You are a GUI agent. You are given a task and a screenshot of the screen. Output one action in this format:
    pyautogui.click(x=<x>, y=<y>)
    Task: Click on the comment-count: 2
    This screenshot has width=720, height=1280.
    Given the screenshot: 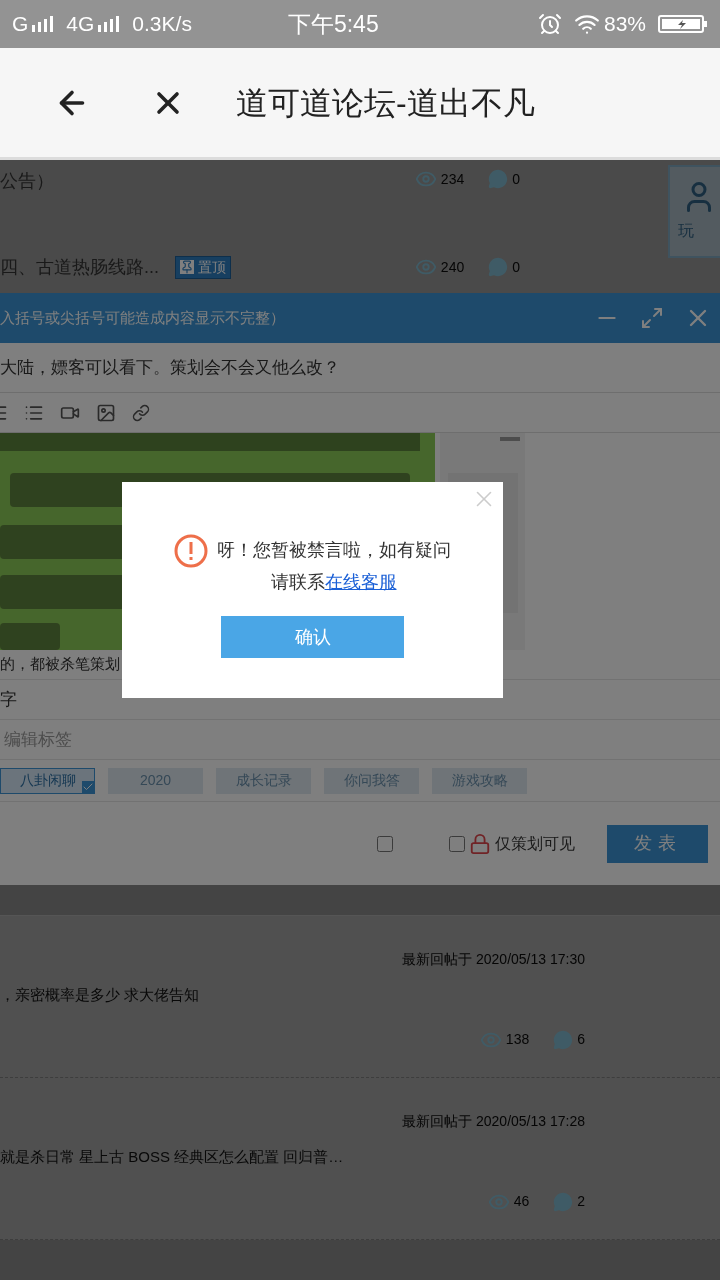 What is the action you would take?
    pyautogui.click(x=581, y=1201)
    